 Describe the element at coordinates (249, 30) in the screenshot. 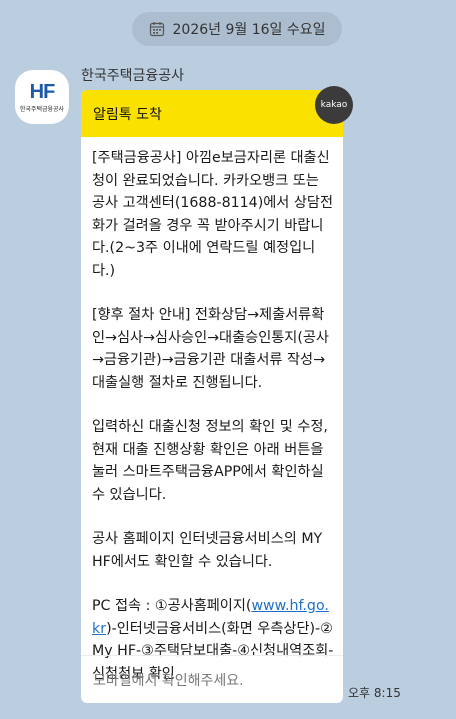

I see `date-label: 2026년 9월 16일 수요일` at that location.